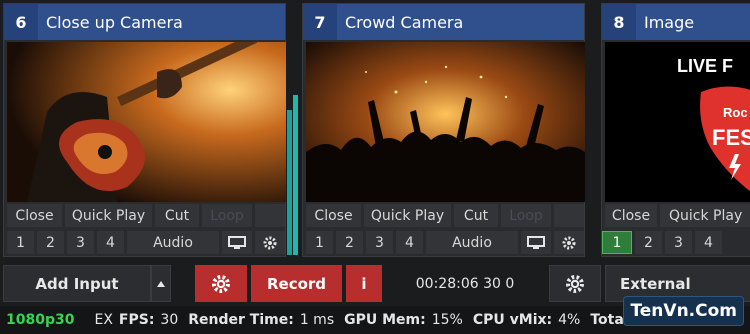 This screenshot has height=334, width=750. I want to click on info-icon: i, so click(364, 283).